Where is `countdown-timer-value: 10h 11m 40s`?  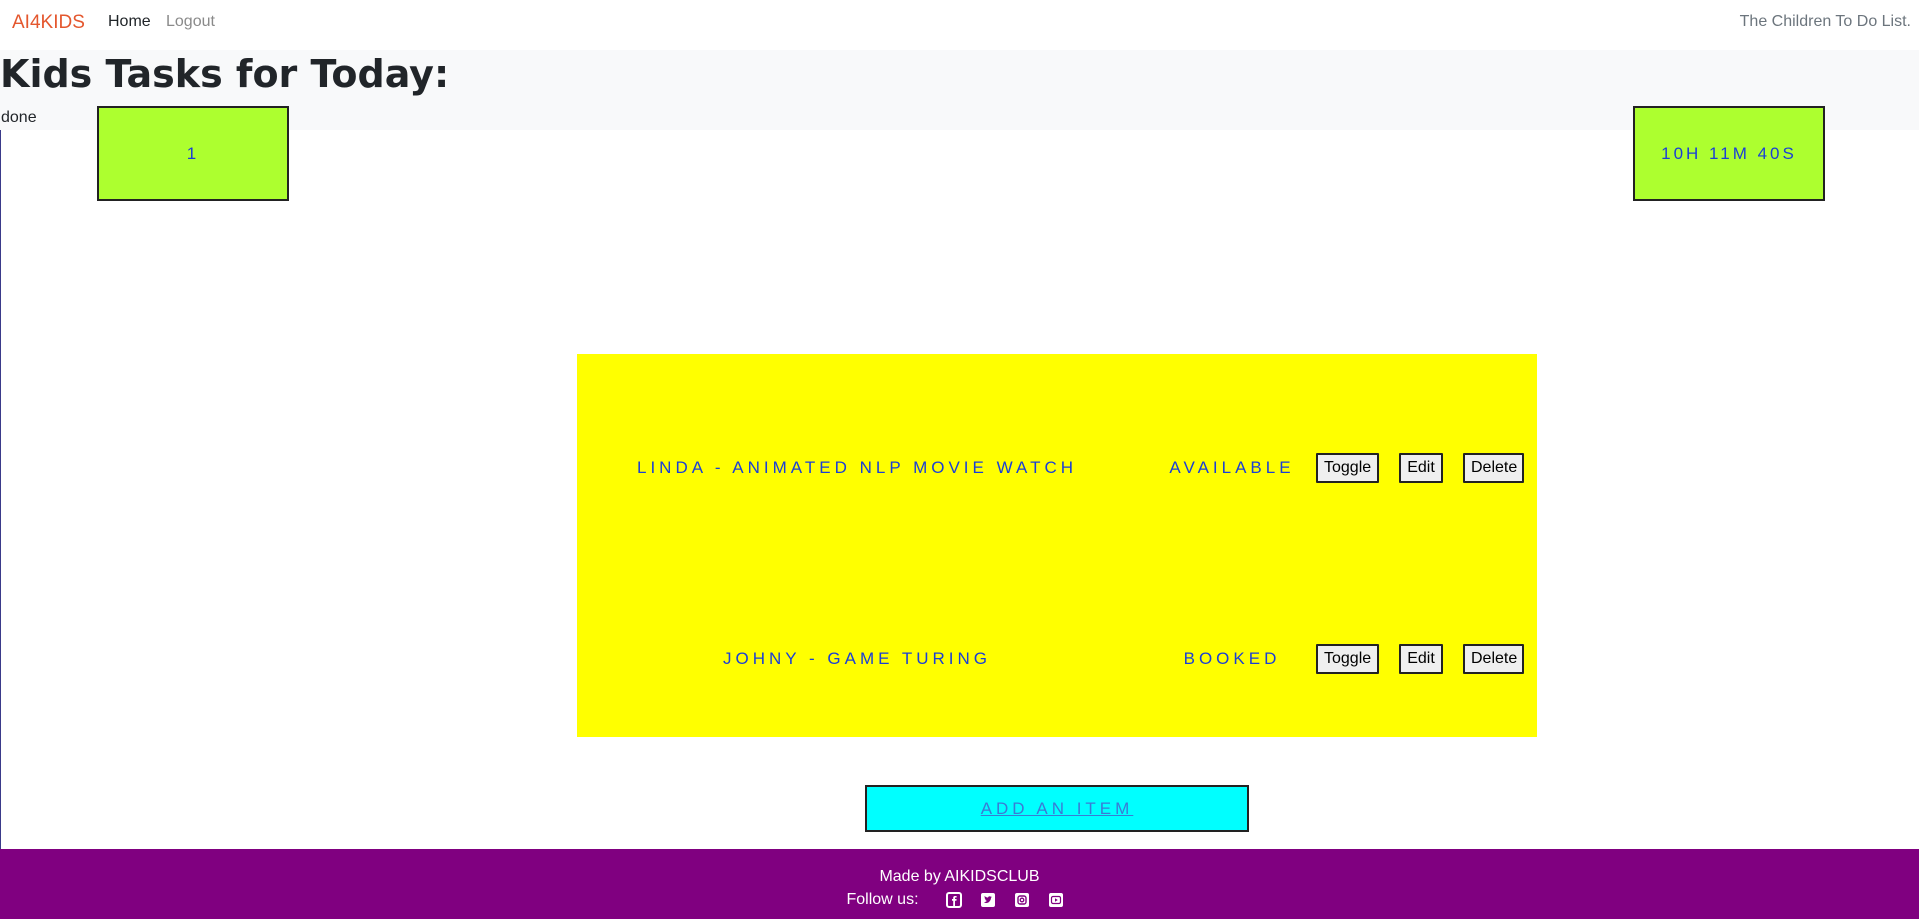
countdown-timer-value: 10h 11m 40s is located at coordinates (1729, 153).